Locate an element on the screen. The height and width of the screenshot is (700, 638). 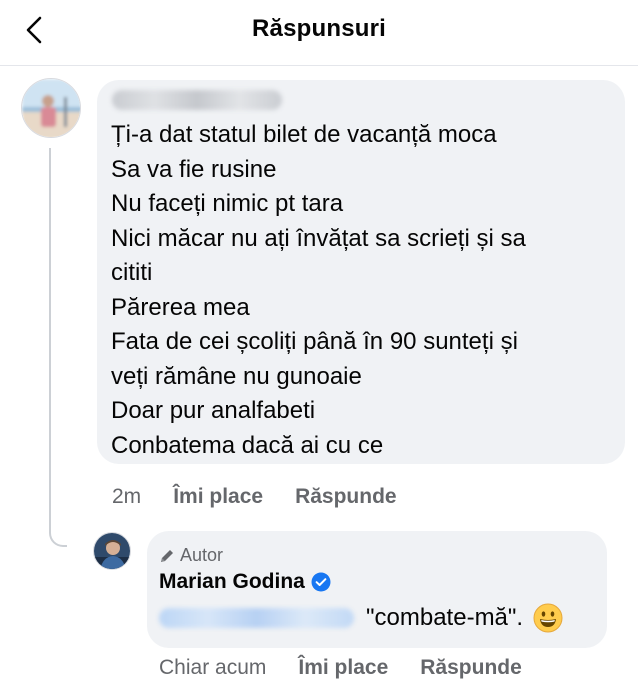
reply-reply-button: Răspunde is located at coordinates (471, 668).